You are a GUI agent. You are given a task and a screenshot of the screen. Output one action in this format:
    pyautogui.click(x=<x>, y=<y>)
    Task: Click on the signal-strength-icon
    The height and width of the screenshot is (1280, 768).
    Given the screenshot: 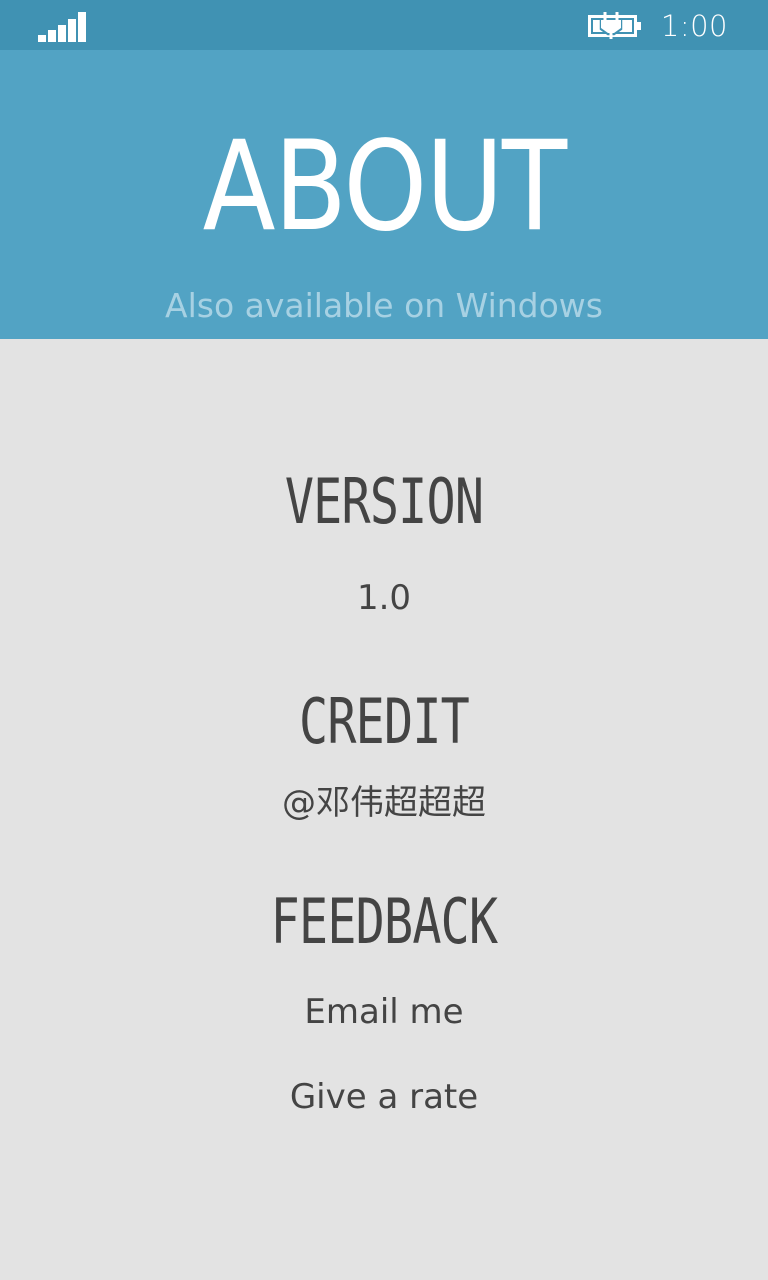 What is the action you would take?
    pyautogui.click(x=62, y=27)
    